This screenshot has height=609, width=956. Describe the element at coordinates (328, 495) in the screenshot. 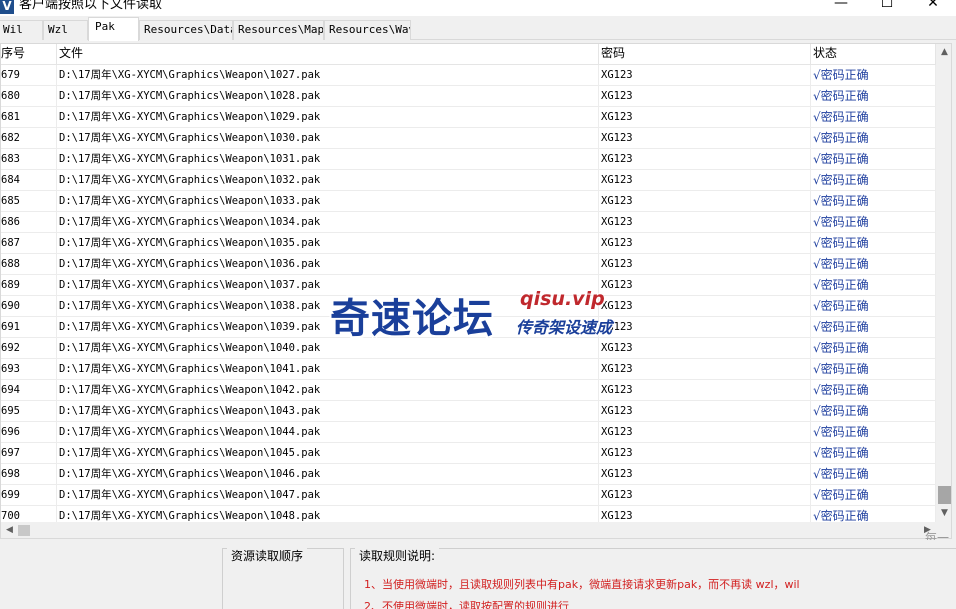

I see `row-file-path: D:\17周年\XG-XYCM\Graphics\Weapon\1047.pak` at that location.